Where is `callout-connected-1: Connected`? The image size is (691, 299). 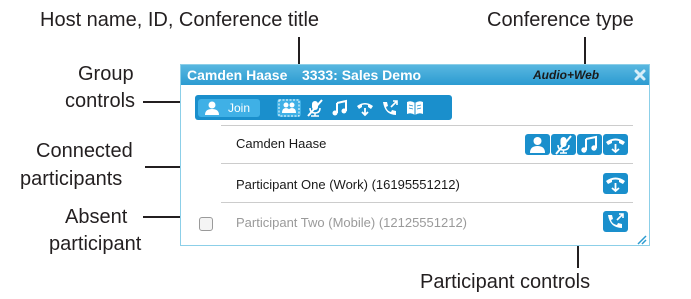
callout-connected-1: Connected is located at coordinates (84, 151).